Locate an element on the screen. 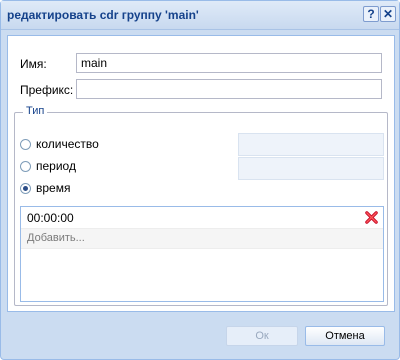  name-label: Имя: is located at coordinates (33, 64).